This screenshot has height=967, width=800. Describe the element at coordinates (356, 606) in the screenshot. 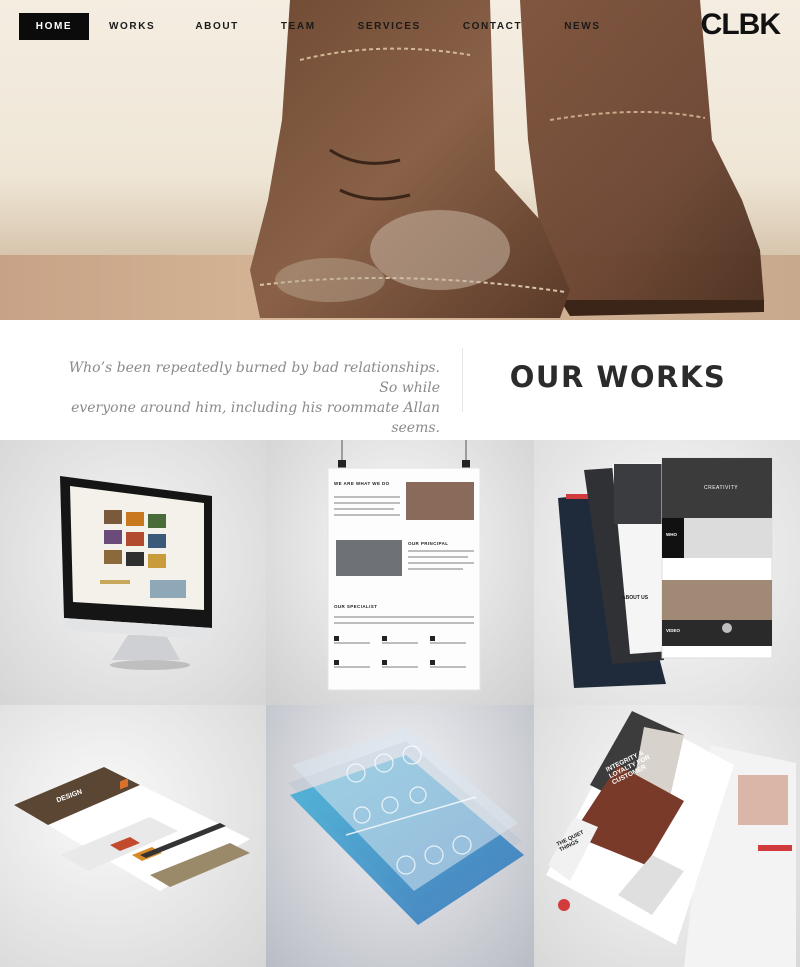

I see `poster-heading-3: OUR SPECIALIST` at that location.